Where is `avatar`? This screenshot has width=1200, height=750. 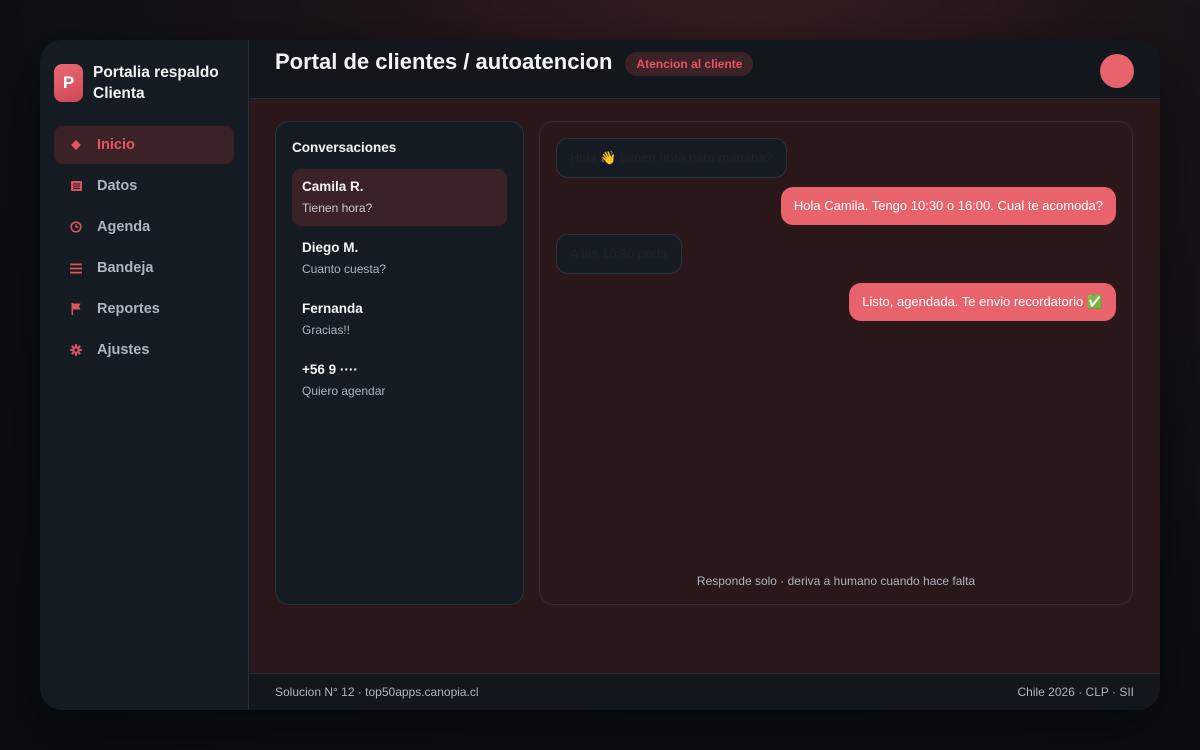
avatar is located at coordinates (1117, 71).